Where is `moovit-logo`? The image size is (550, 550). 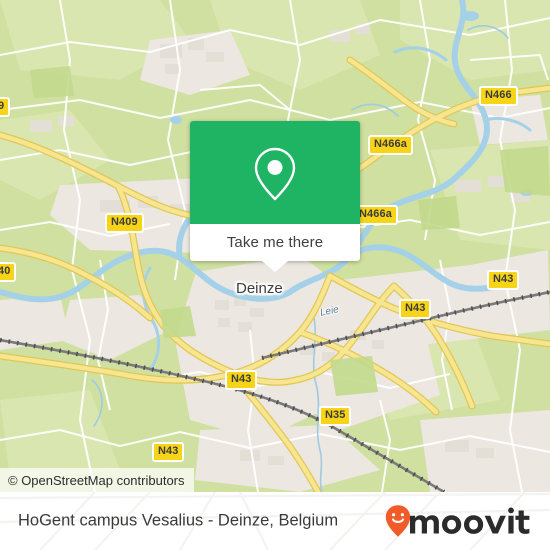
moovit-logo is located at coordinates (459, 521).